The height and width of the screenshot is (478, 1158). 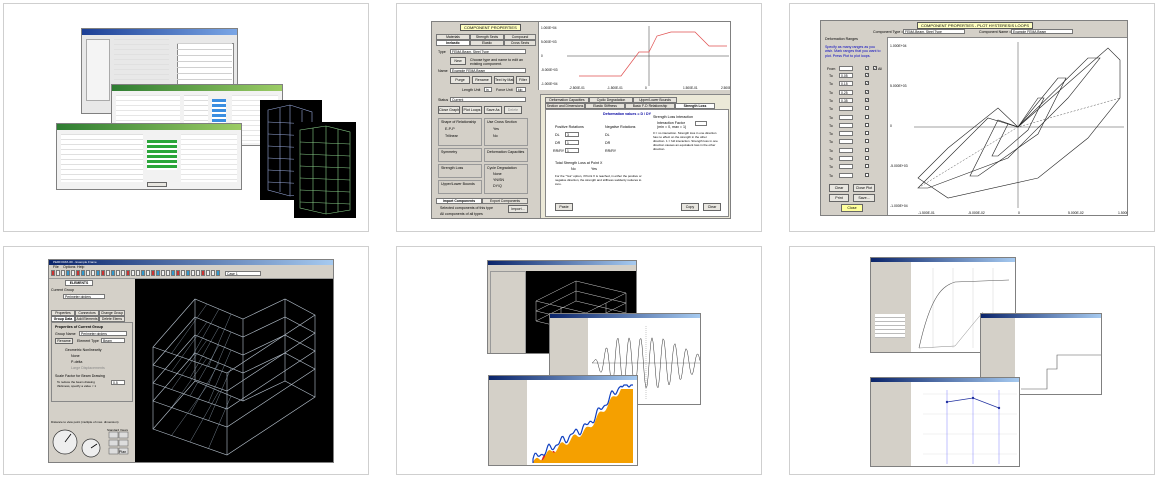 What do you see at coordinates (461, 214) in the screenshot?
I see `import-option-all: All components of all types` at bounding box center [461, 214].